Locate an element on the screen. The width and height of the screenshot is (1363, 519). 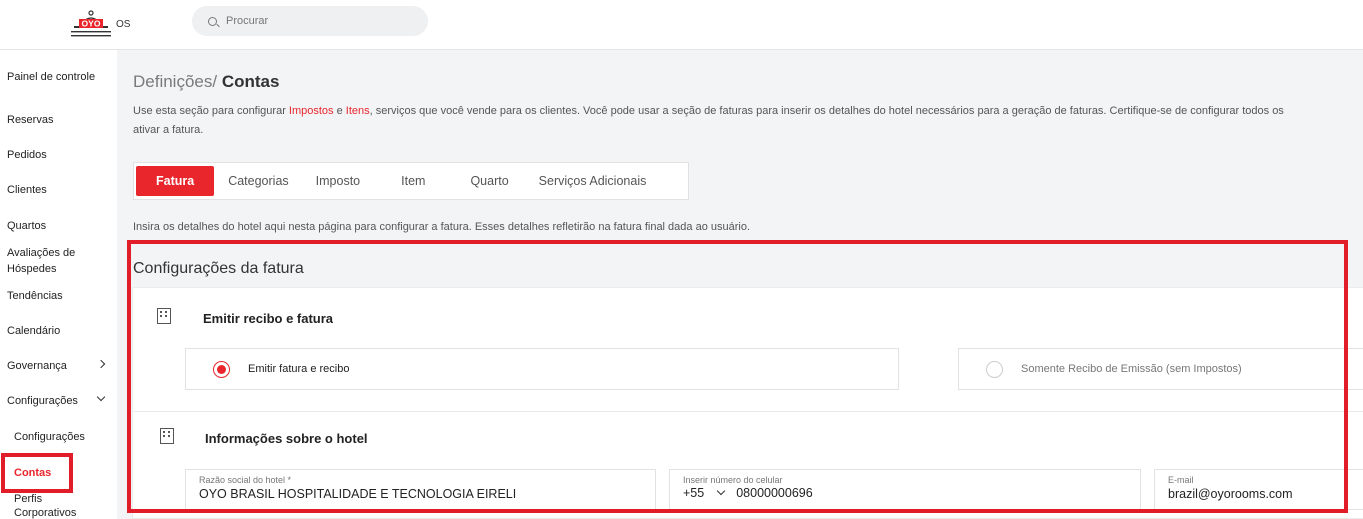
items-link: Itens is located at coordinates (358, 111).